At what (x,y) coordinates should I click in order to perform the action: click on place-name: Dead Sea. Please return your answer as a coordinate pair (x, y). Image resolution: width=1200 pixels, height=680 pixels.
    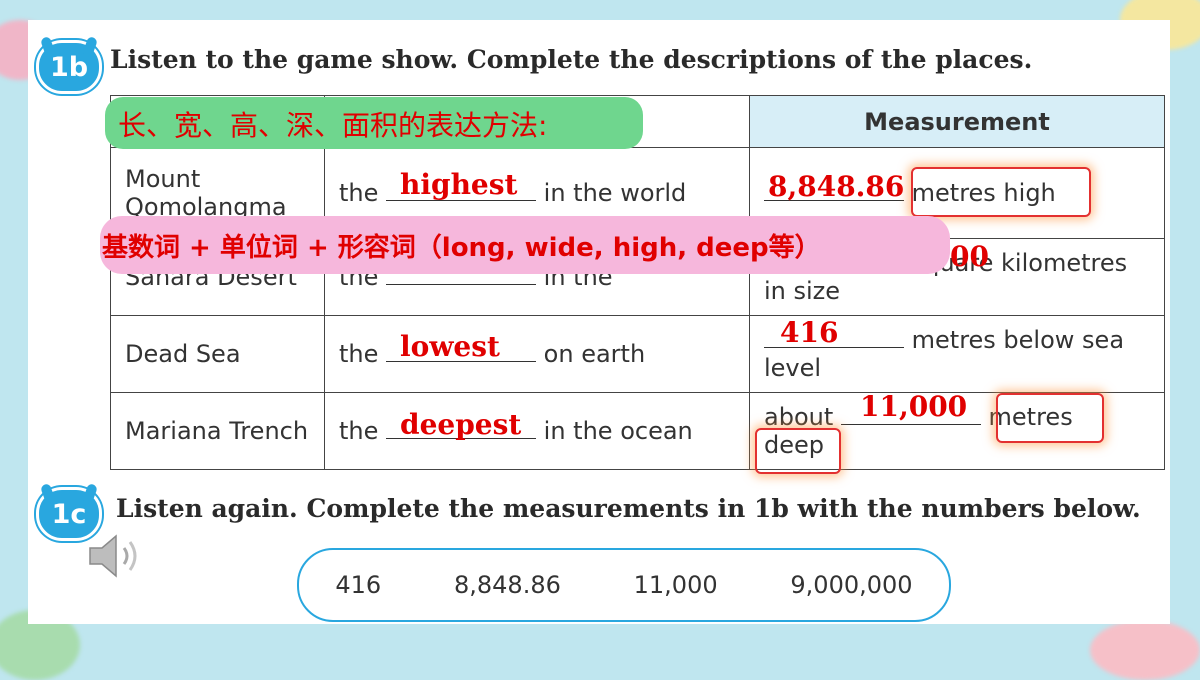
    Looking at the image, I should click on (183, 354).